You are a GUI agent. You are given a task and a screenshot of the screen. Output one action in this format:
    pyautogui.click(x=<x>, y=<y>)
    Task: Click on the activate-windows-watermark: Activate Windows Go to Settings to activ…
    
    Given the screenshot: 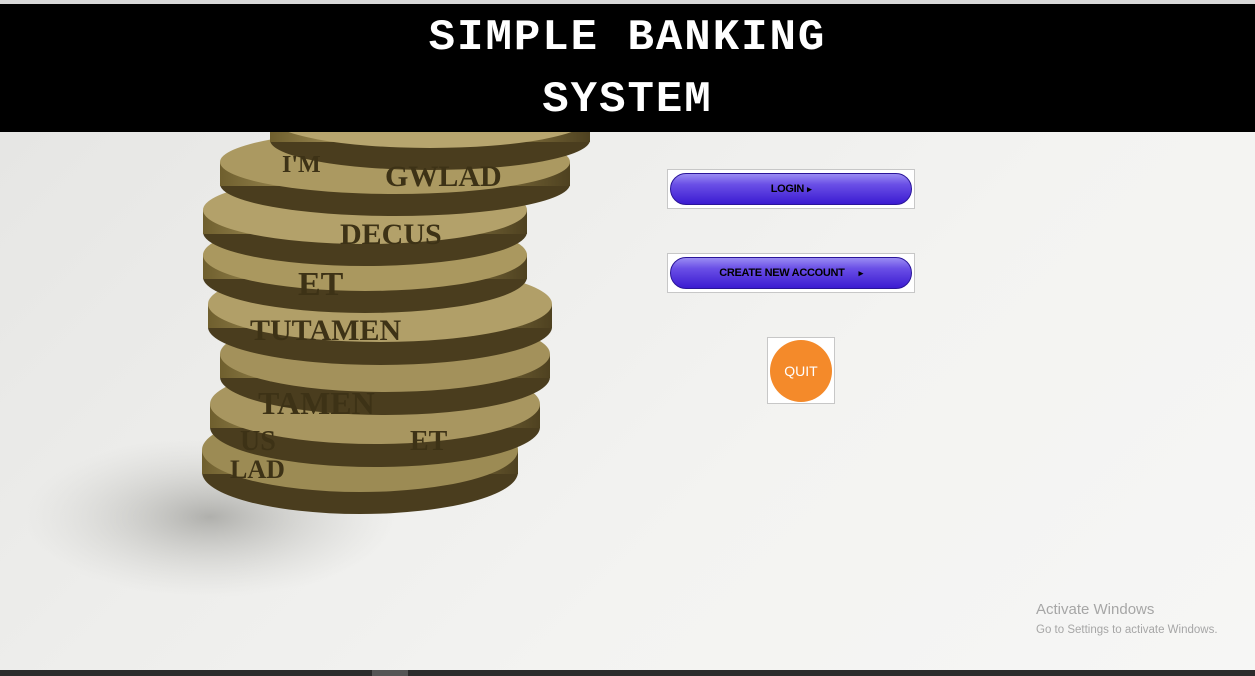 What is the action you would take?
    pyautogui.click(x=1127, y=619)
    